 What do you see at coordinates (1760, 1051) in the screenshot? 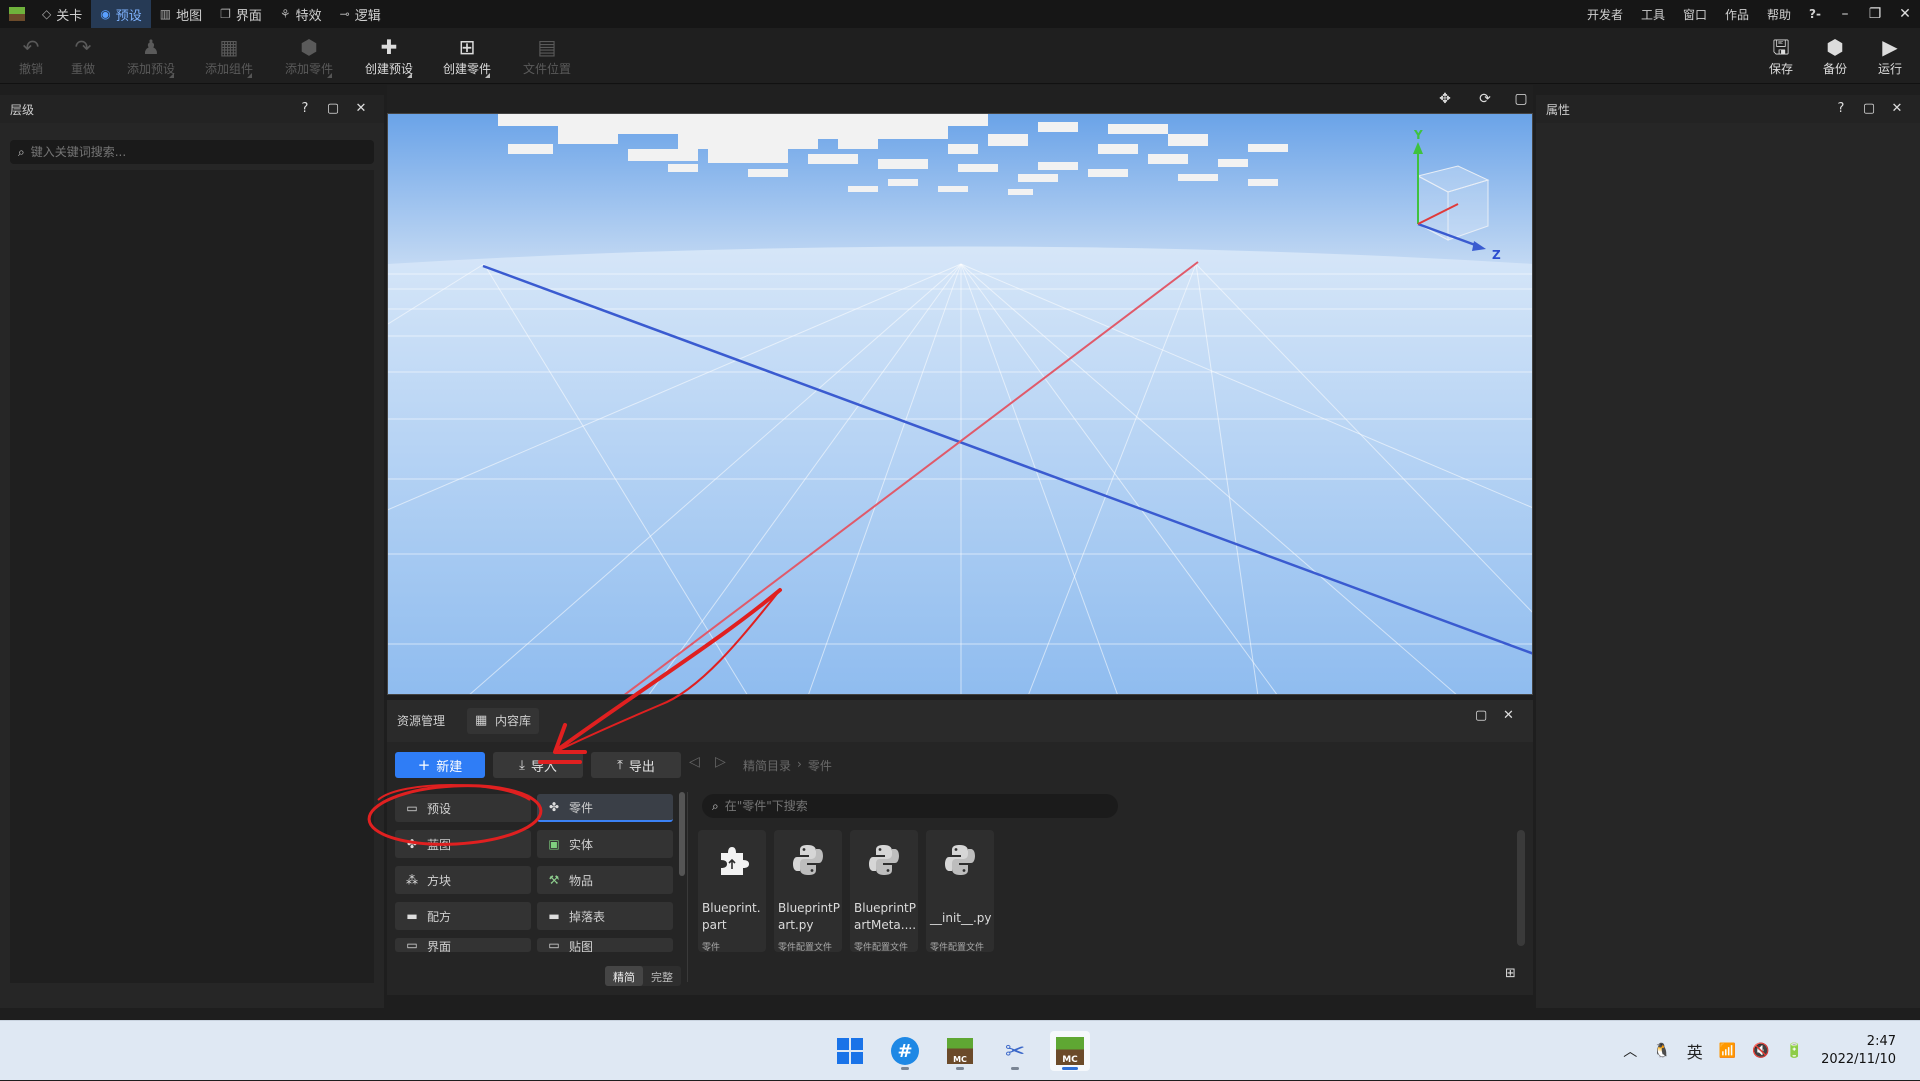
I see `volume-muted-icon: 🔇` at bounding box center [1760, 1051].